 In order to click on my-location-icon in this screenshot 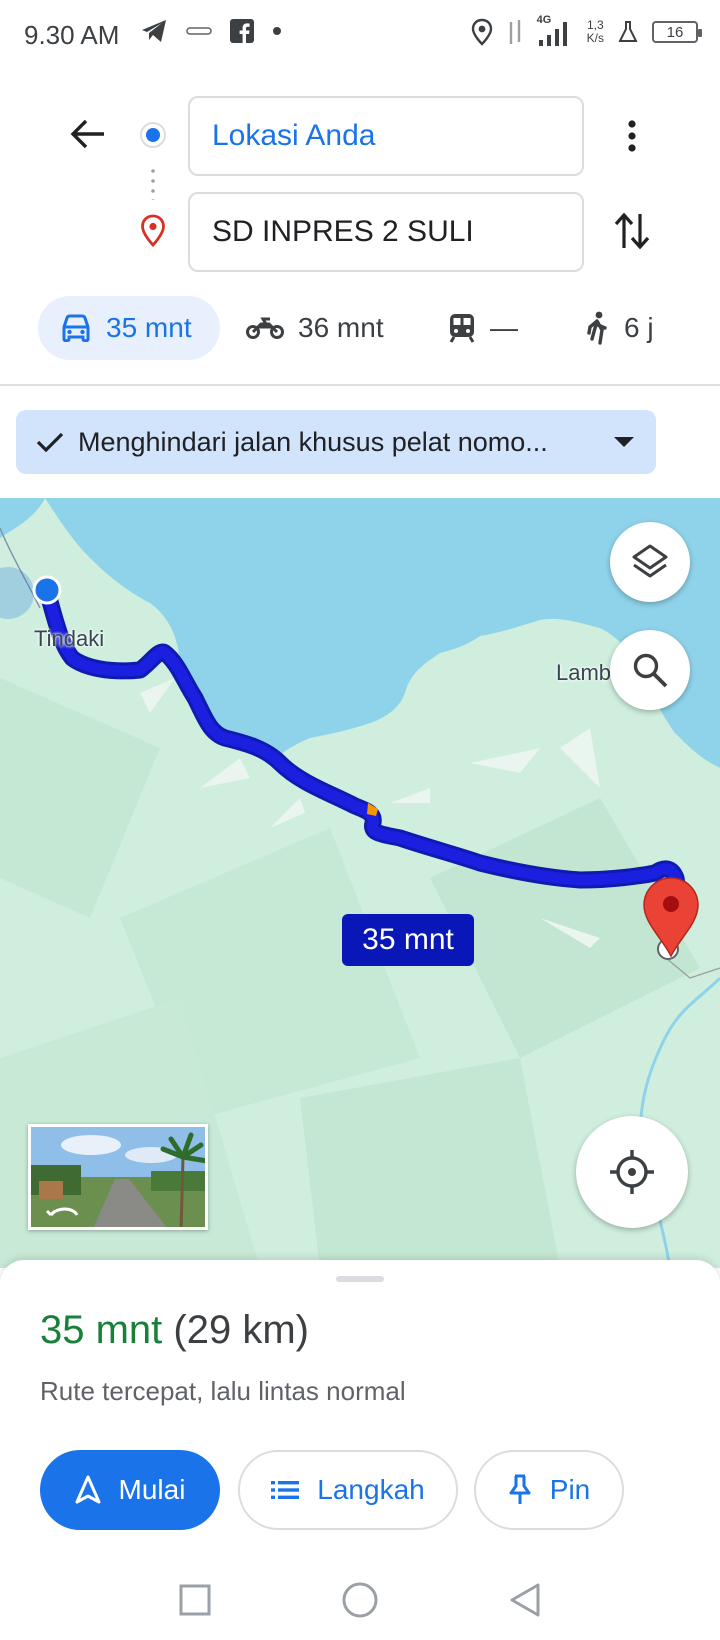, I will do `click(632, 1172)`.